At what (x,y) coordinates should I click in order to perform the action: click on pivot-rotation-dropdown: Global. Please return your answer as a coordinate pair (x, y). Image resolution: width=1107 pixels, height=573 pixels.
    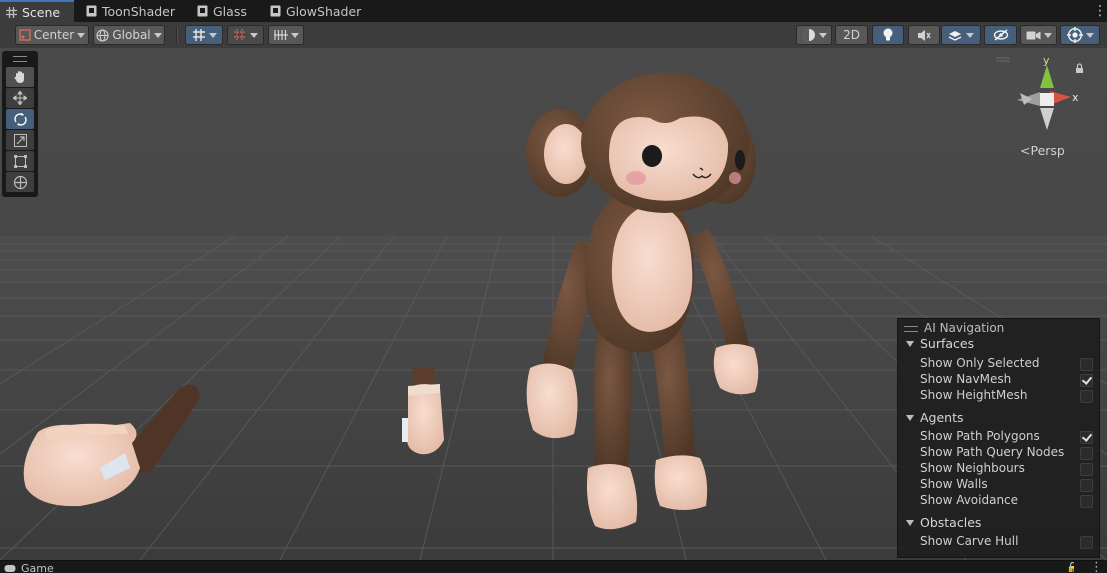
    Looking at the image, I should click on (129, 35).